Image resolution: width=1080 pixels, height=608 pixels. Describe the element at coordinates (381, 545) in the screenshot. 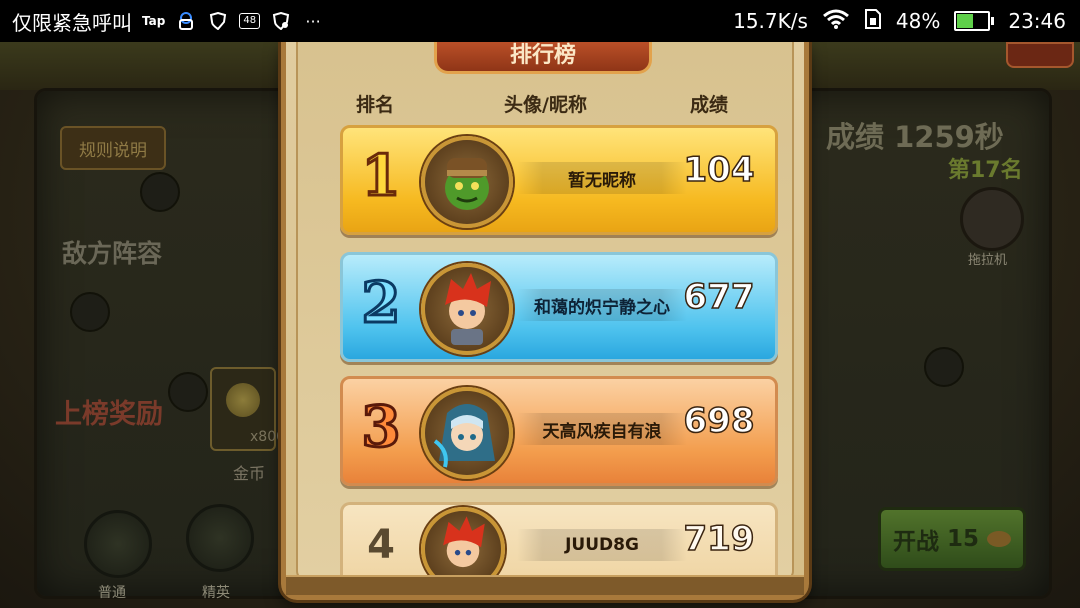

I see `rank-number: 4` at that location.